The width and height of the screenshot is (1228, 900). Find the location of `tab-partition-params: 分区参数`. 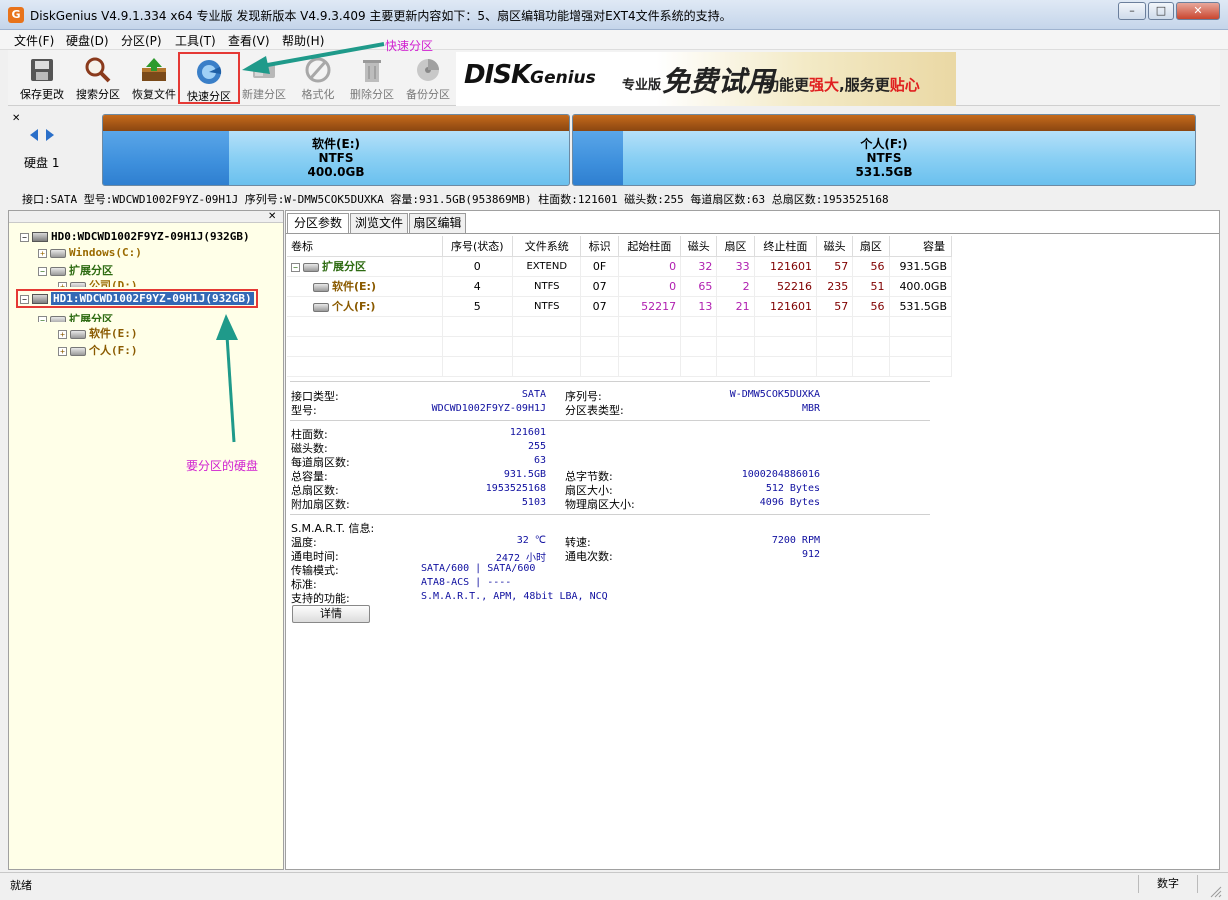

tab-partition-params: 分区参数 is located at coordinates (318, 223).